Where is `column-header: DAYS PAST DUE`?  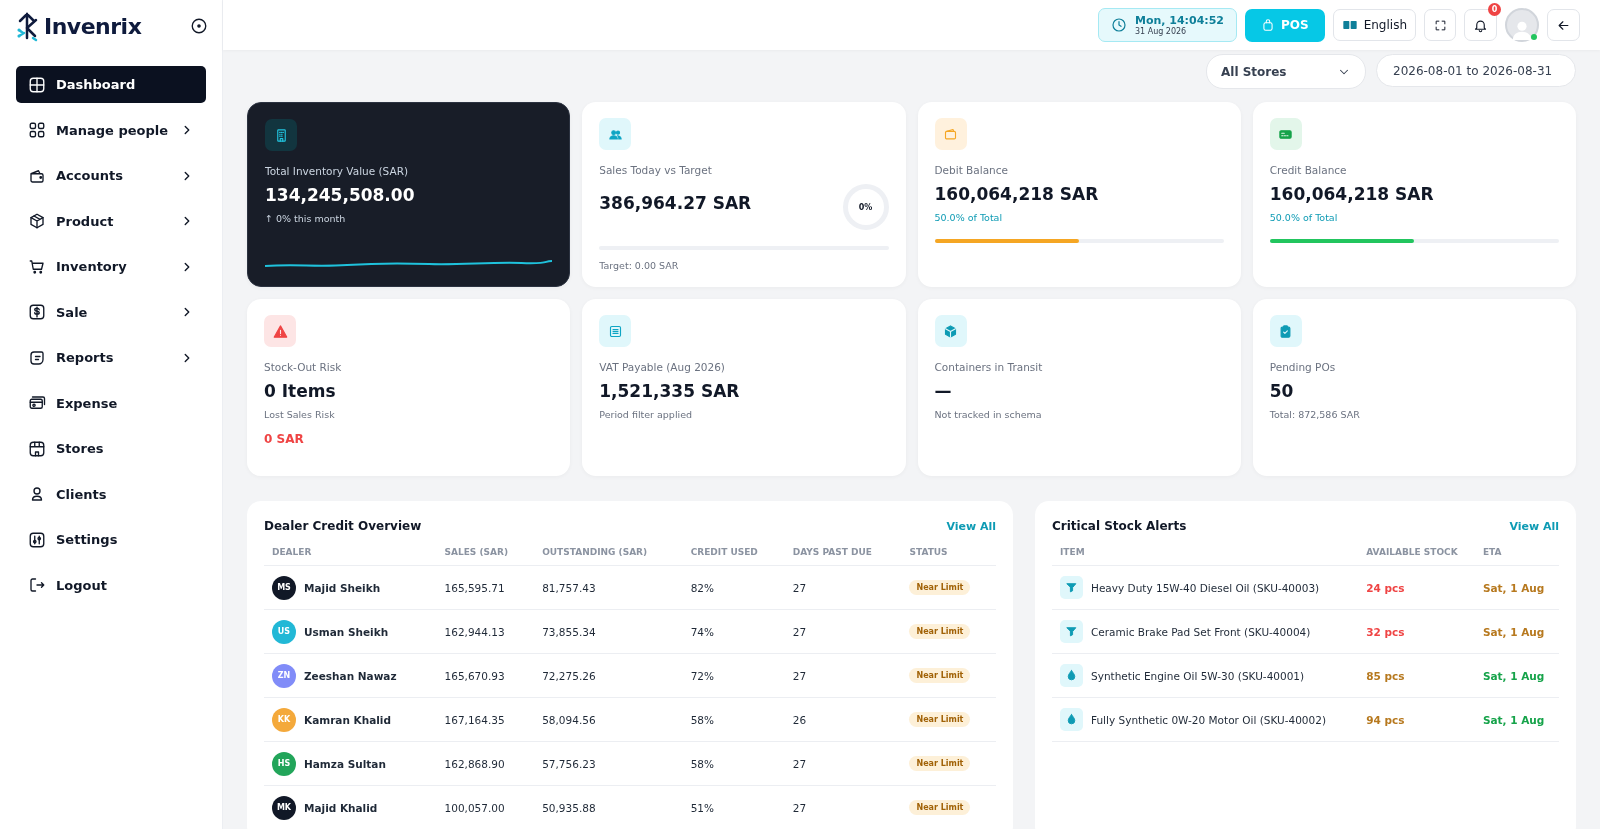
column-header: DAYS PAST DUE is located at coordinates (843, 552).